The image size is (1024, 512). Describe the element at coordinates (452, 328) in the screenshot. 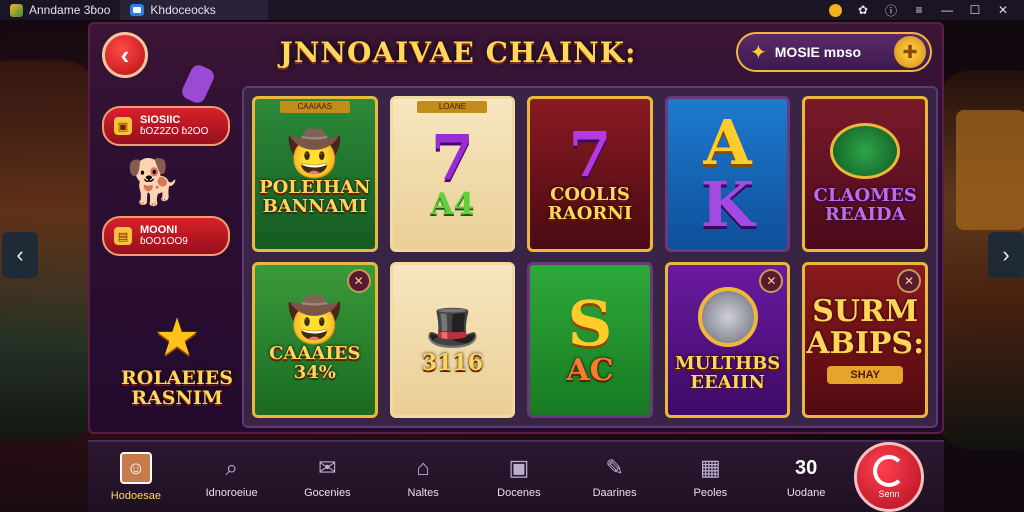

I see `showman-icon: 🎩` at that location.